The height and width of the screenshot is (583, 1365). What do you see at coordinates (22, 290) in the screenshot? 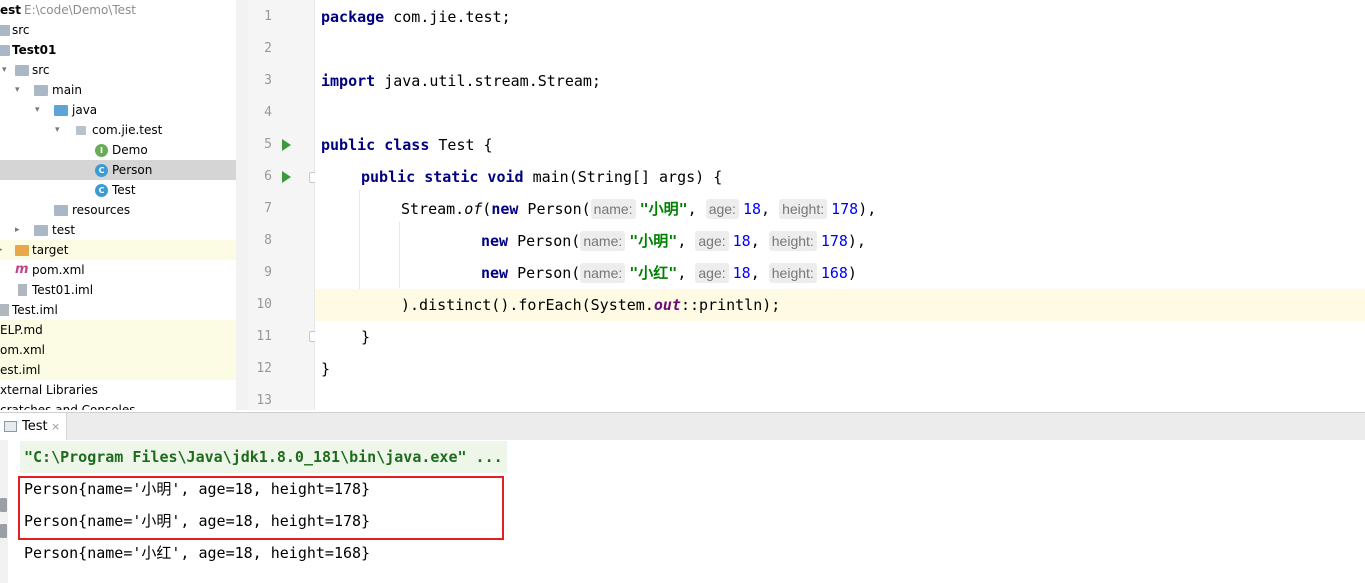
I see `iml-file-icon` at bounding box center [22, 290].